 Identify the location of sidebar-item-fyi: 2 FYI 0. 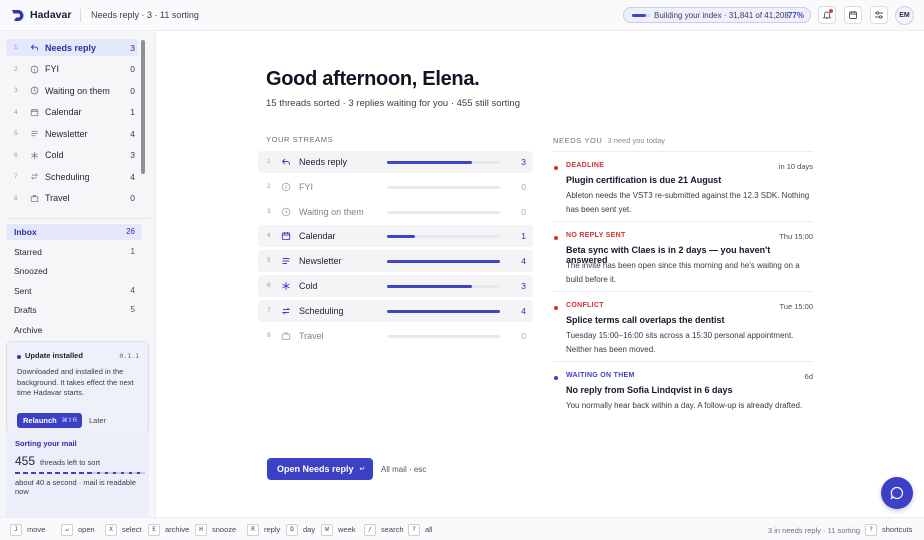
(72, 69).